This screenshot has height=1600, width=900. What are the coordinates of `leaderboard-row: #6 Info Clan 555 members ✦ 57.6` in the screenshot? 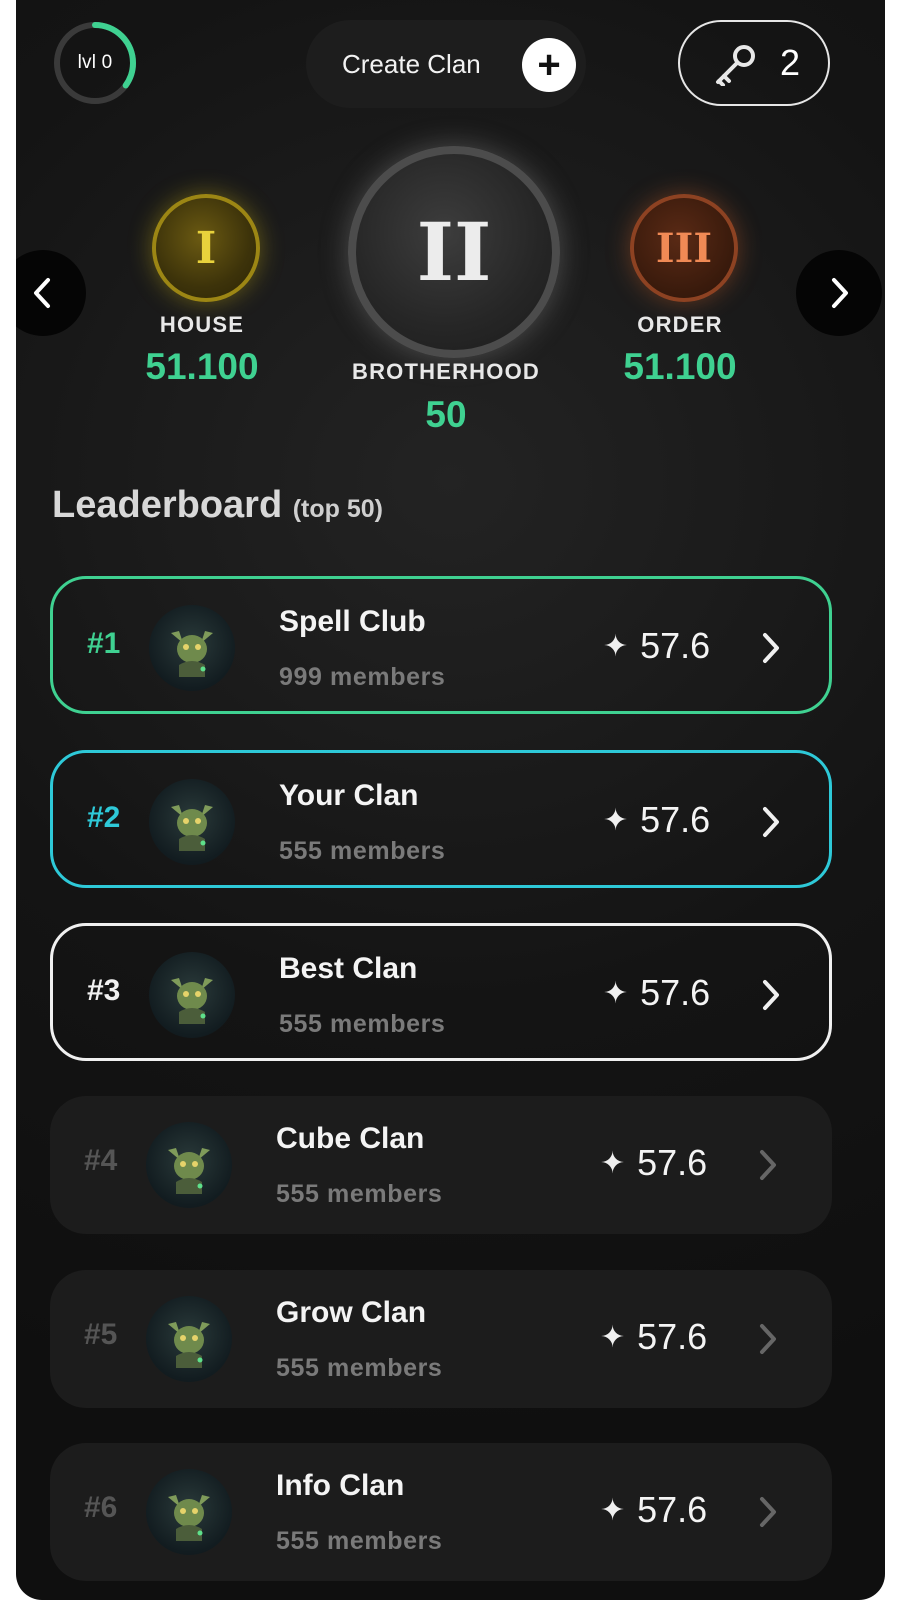 It's located at (441, 1512).